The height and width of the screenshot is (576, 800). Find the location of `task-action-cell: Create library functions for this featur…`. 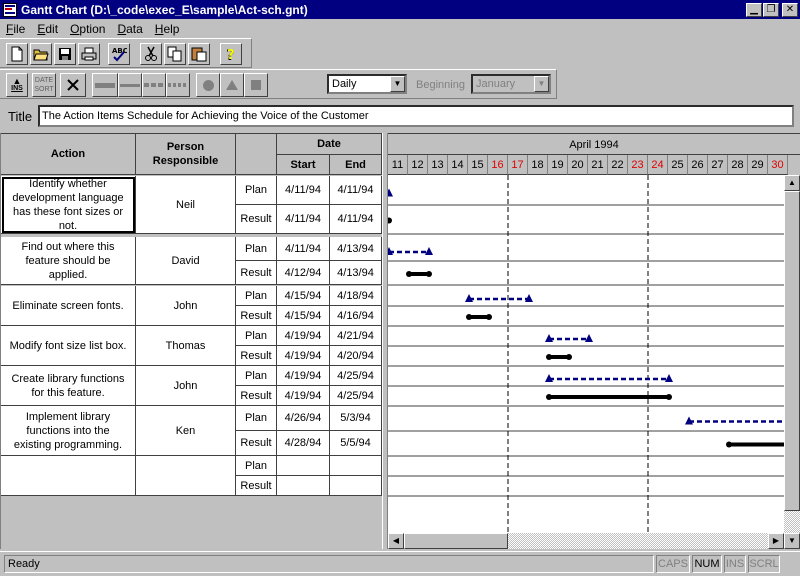

task-action-cell: Create library functions for this featur… is located at coordinates (68, 386).